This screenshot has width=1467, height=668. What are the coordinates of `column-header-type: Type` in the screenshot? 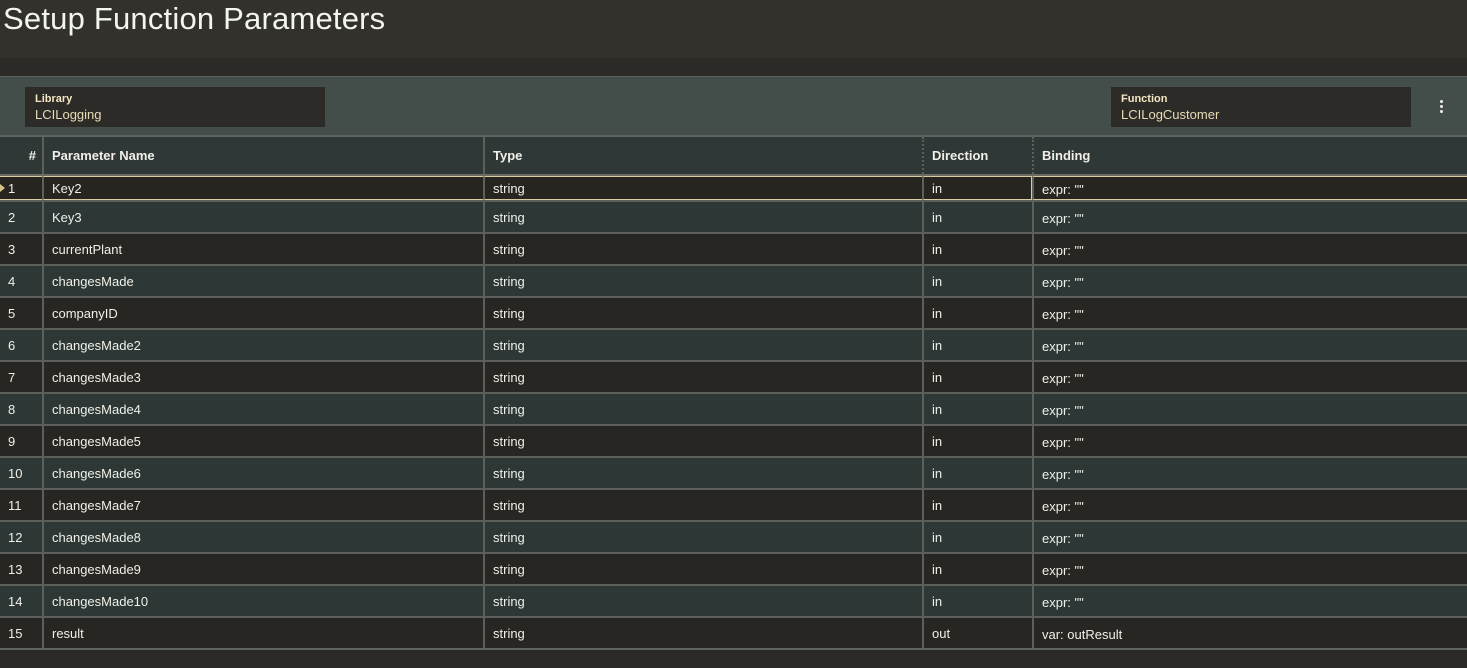 It's located at (702, 155).